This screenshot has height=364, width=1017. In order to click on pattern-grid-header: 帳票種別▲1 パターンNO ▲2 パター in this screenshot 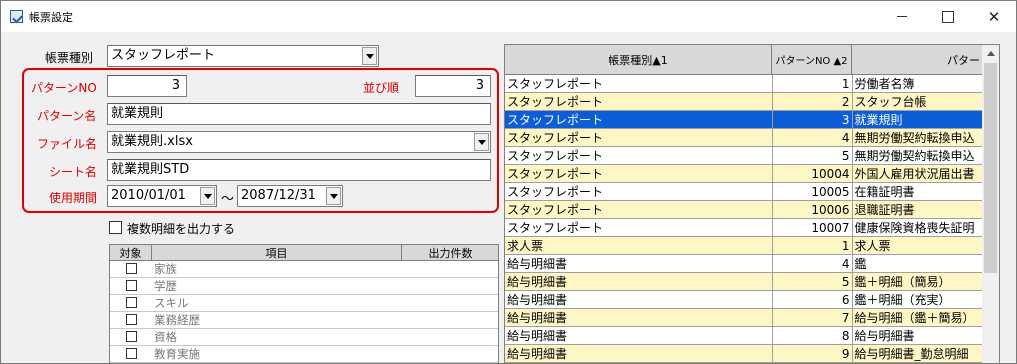, I will do `click(745, 60)`.